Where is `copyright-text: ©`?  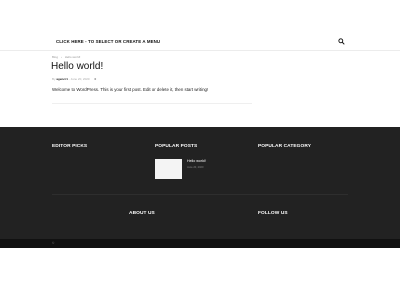
copyright-text: © is located at coordinates (53, 243).